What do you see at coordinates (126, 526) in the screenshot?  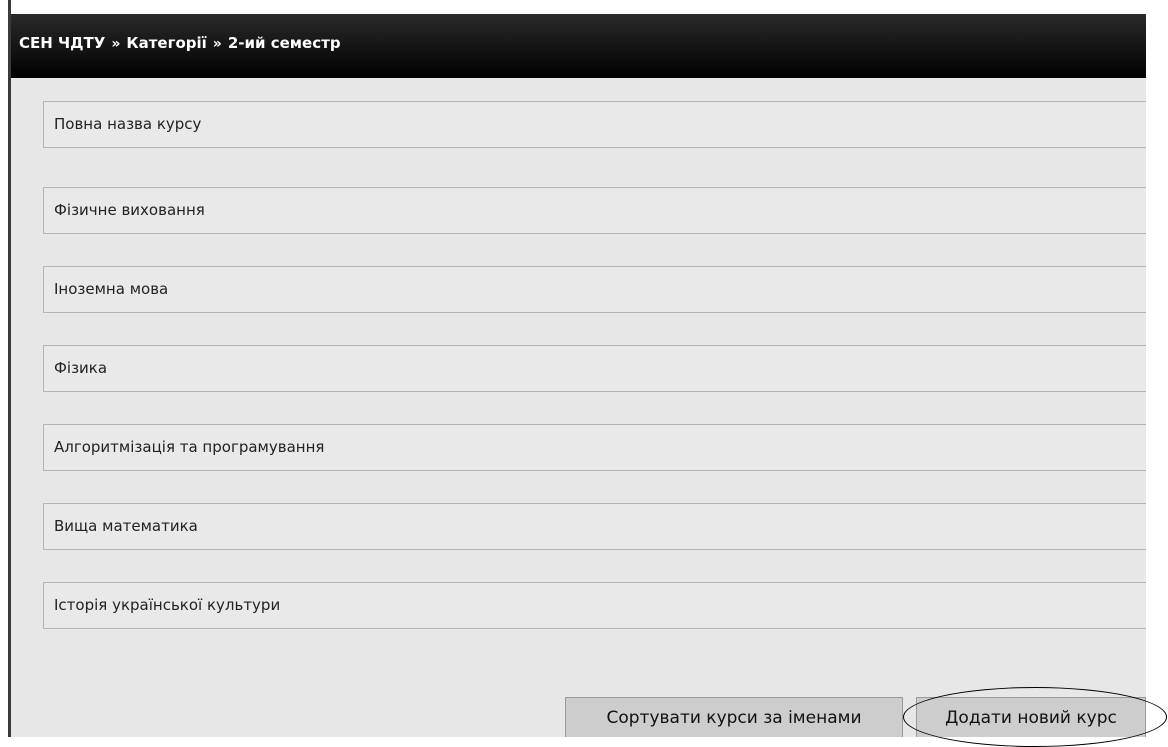 I see `course-name: Вища математика` at bounding box center [126, 526].